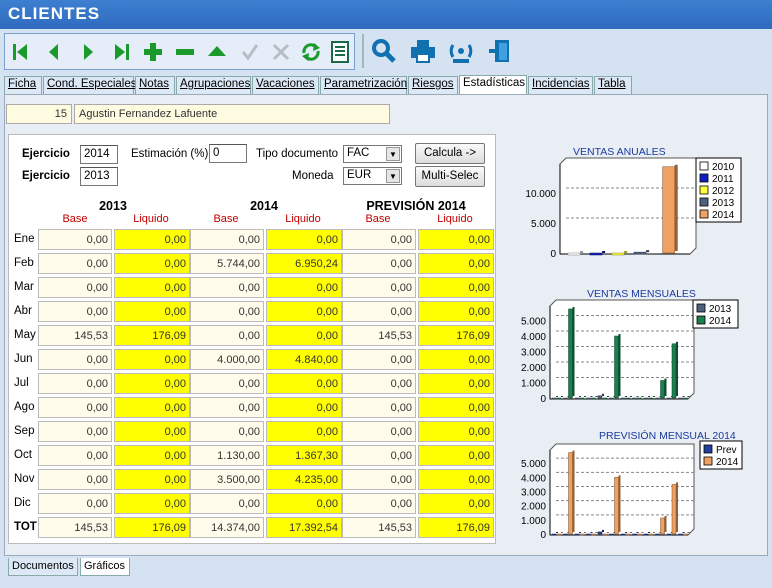  Describe the element at coordinates (311, 52) in the screenshot. I see `refresh-button` at that location.